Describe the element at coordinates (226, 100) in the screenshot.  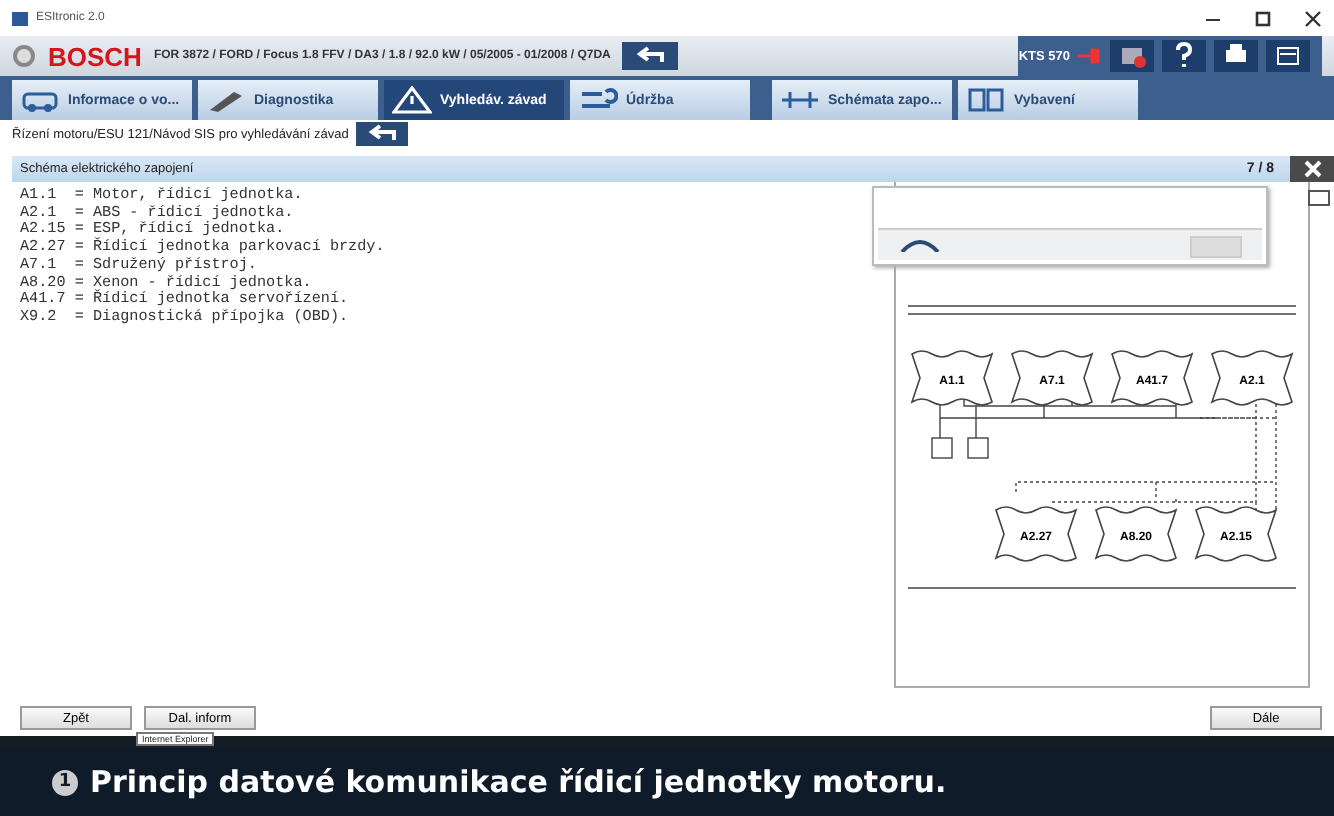
I see `probe-icon` at that location.